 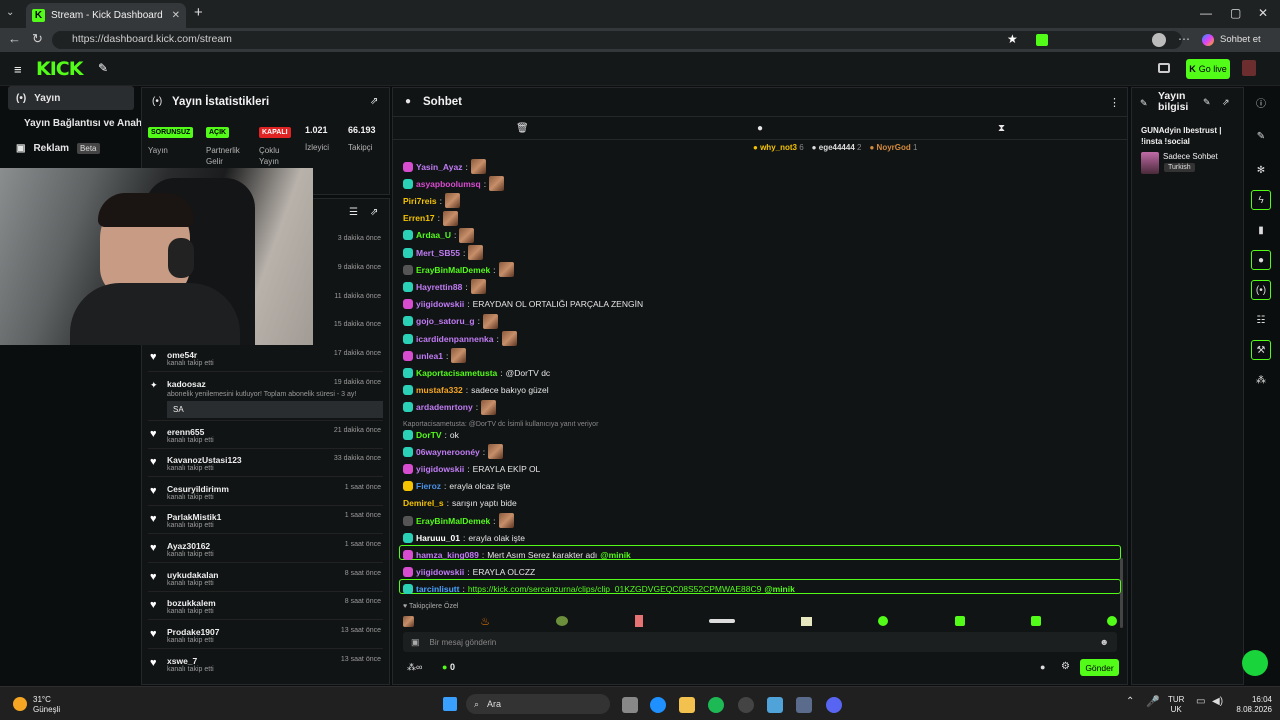 I want to click on kick-logo: KICK, so click(x=59, y=69).